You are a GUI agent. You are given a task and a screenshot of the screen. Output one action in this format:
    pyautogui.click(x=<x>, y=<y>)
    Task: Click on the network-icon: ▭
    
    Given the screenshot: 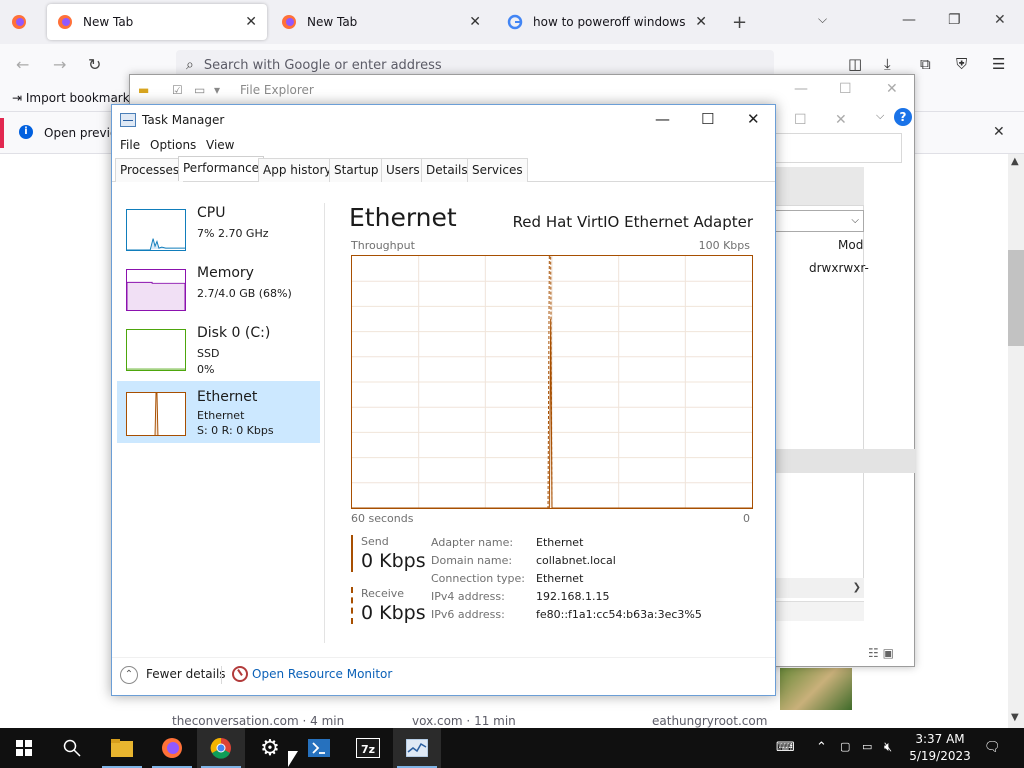 What is the action you would take?
    pyautogui.click(x=867, y=746)
    